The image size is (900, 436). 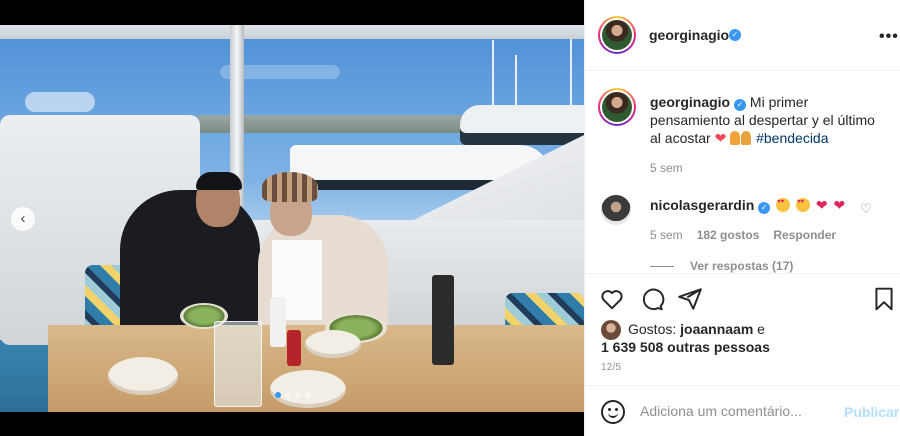 I want to click on bottle, so click(x=443, y=320).